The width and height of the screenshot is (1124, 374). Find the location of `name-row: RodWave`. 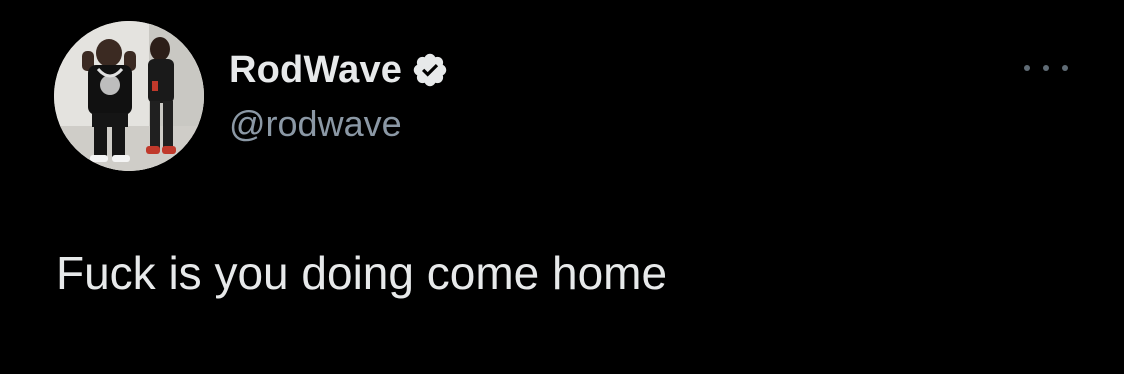

name-row: RodWave is located at coordinates (339, 70).